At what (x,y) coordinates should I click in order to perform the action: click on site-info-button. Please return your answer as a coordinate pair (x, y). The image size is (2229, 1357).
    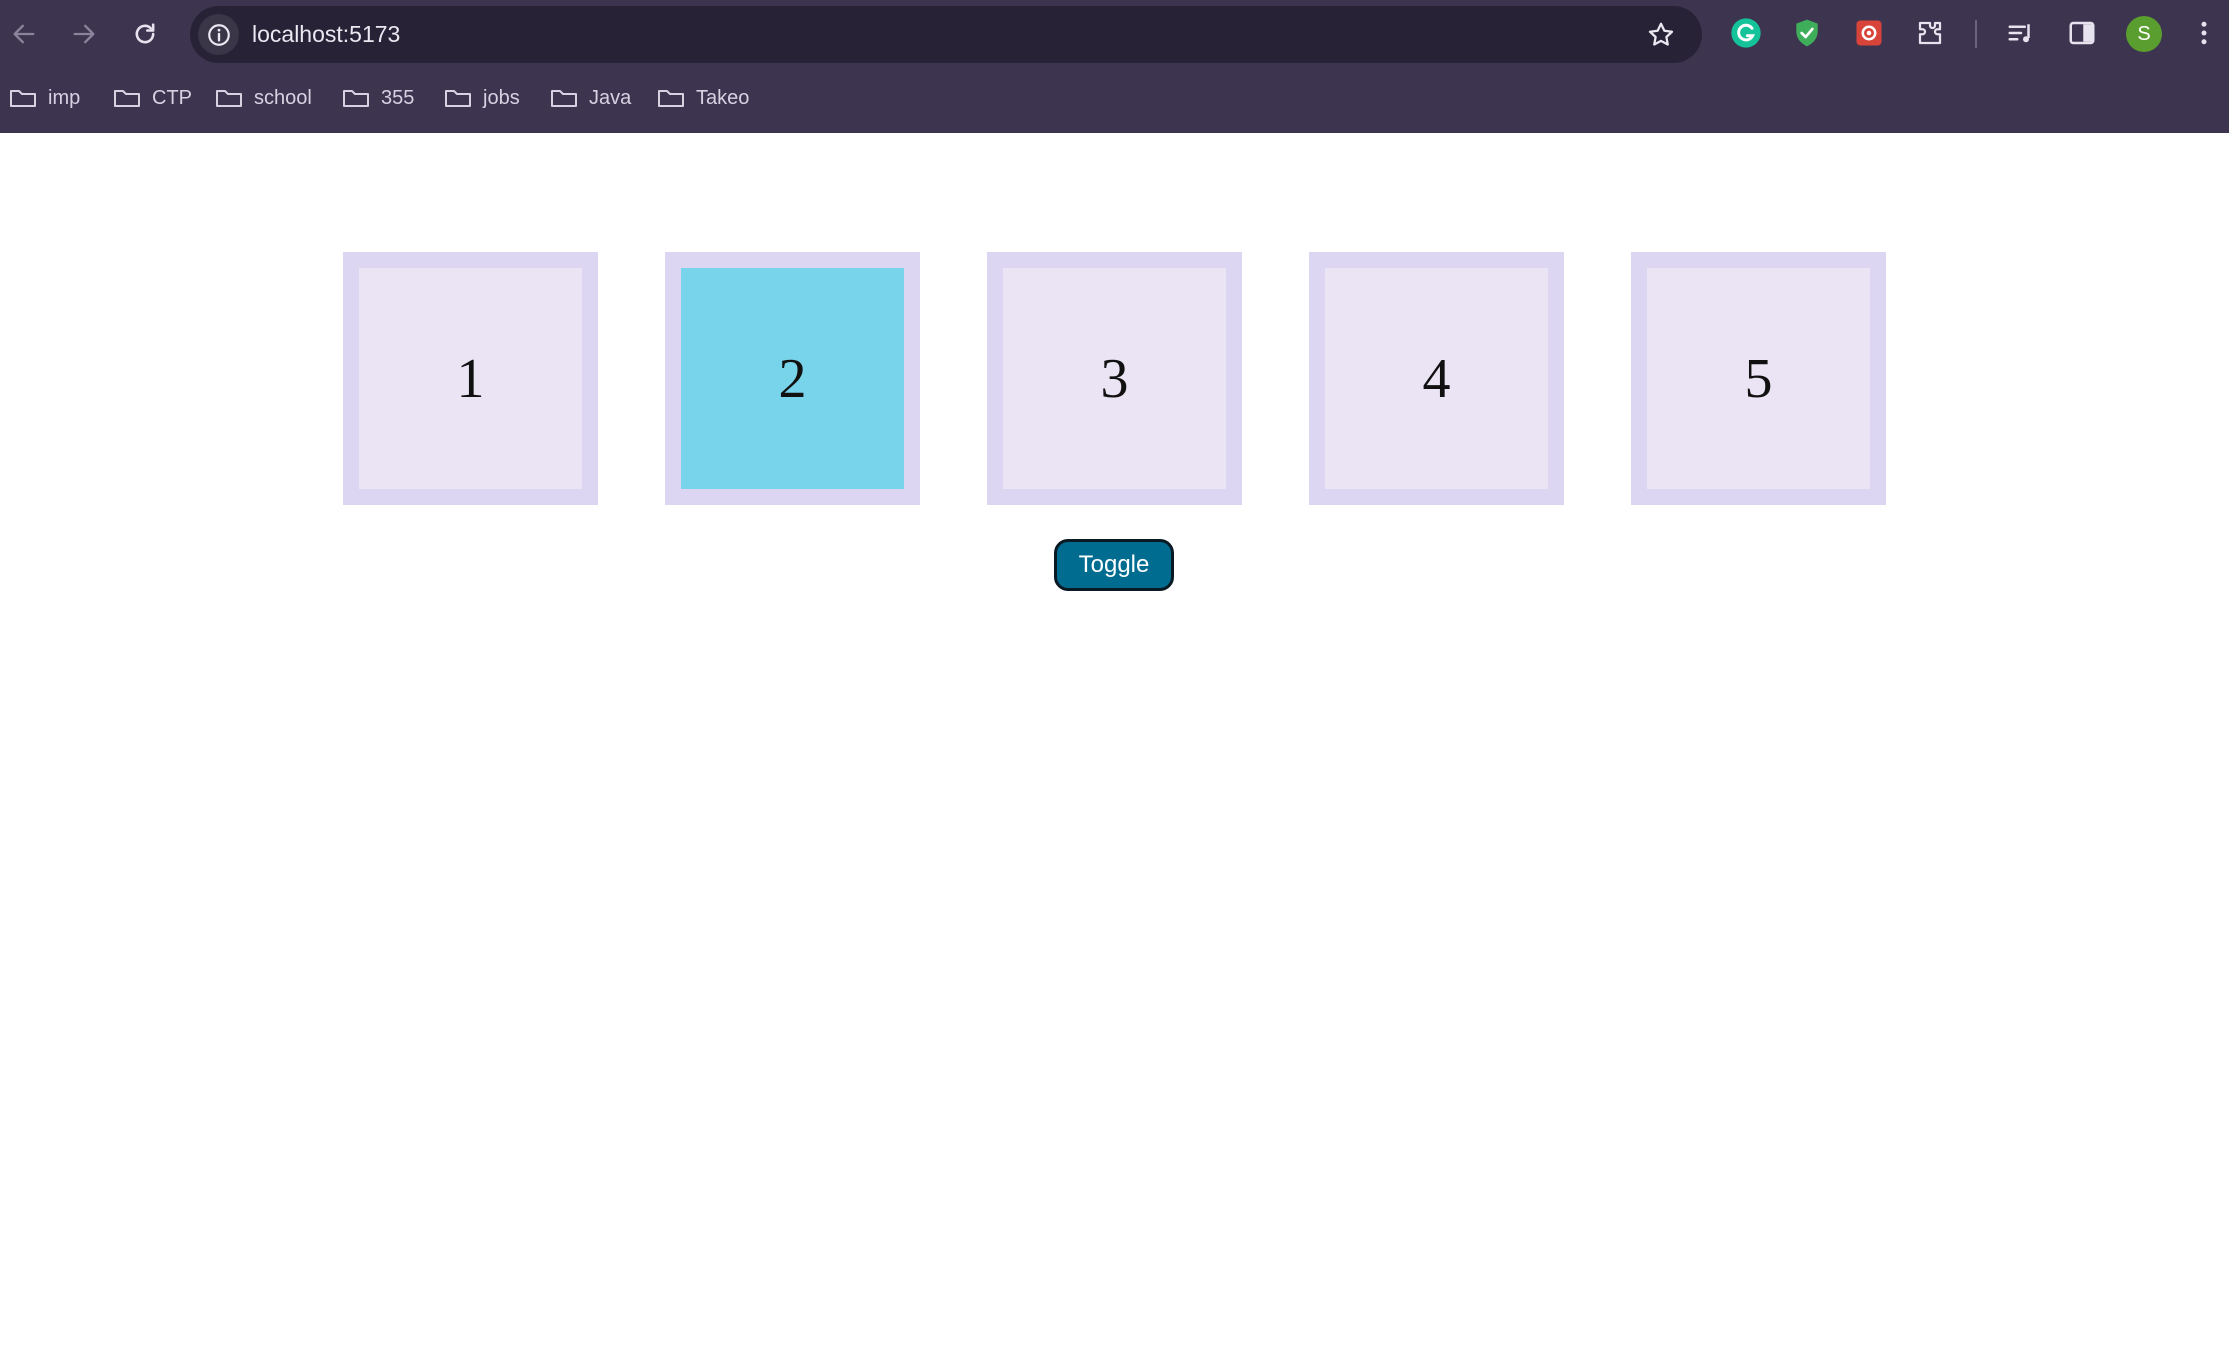
    Looking at the image, I should click on (218, 34).